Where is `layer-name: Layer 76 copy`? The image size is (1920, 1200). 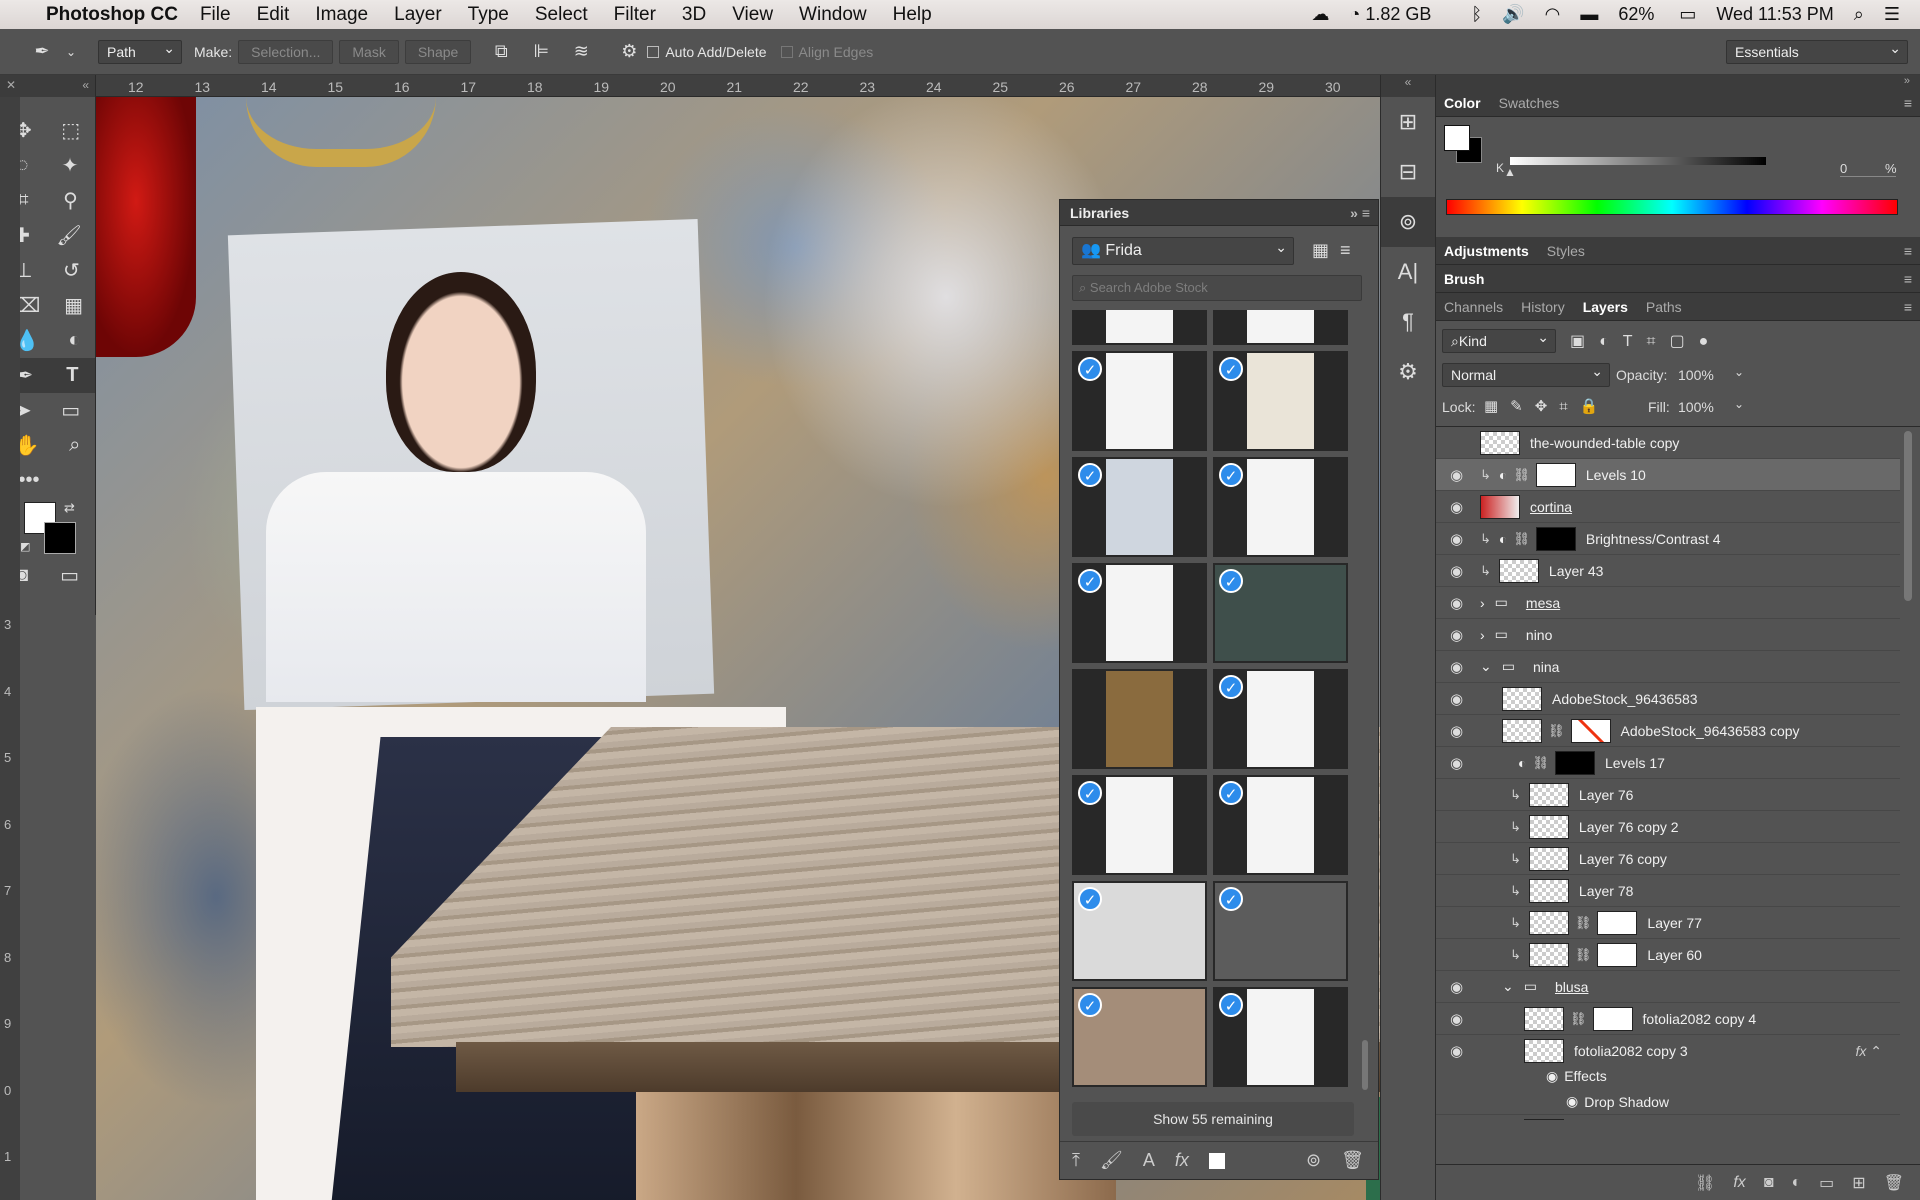
layer-name: Layer 76 copy is located at coordinates (1623, 859).